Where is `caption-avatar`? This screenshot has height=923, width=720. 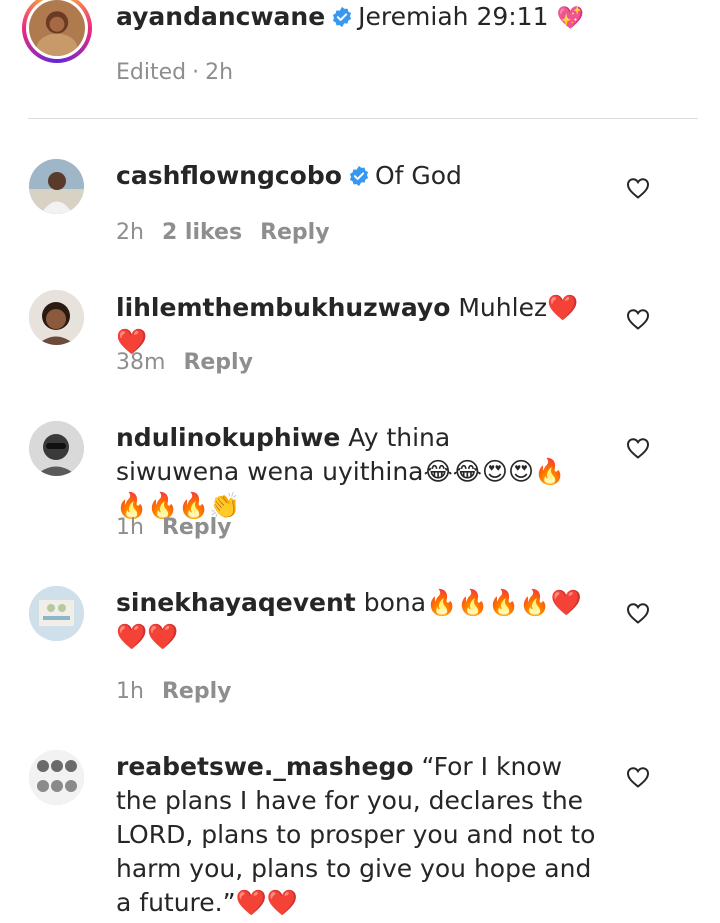
caption-avatar is located at coordinates (57, 31).